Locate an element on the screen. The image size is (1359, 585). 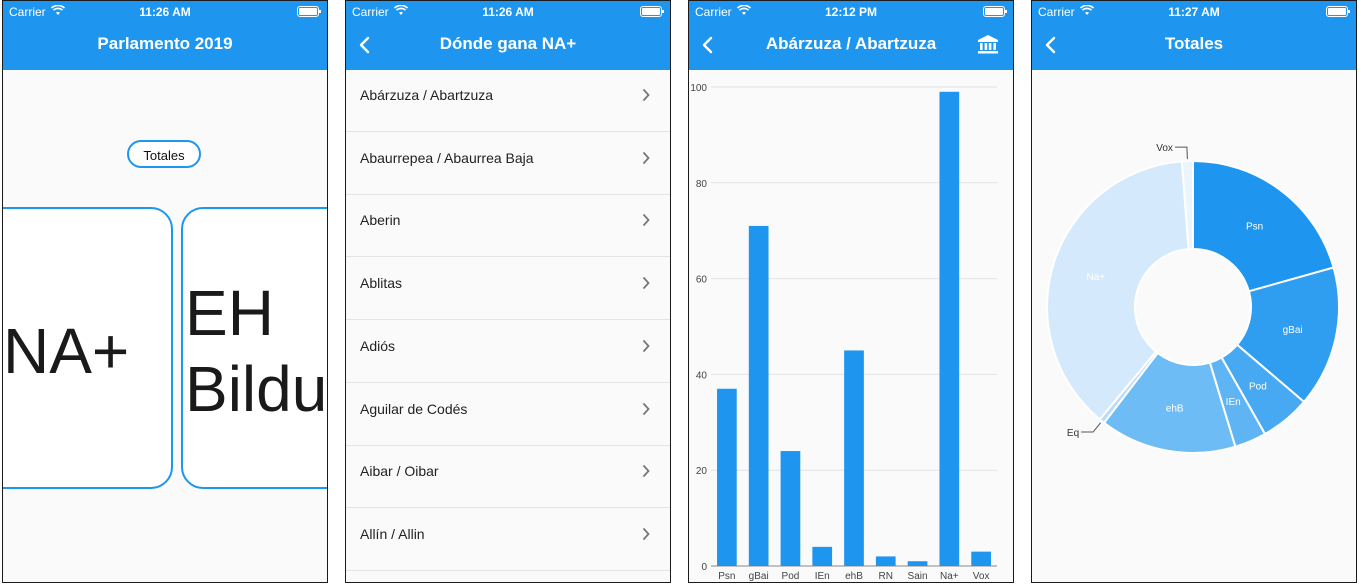
x-tick-label: Pod is located at coordinates (791, 576).